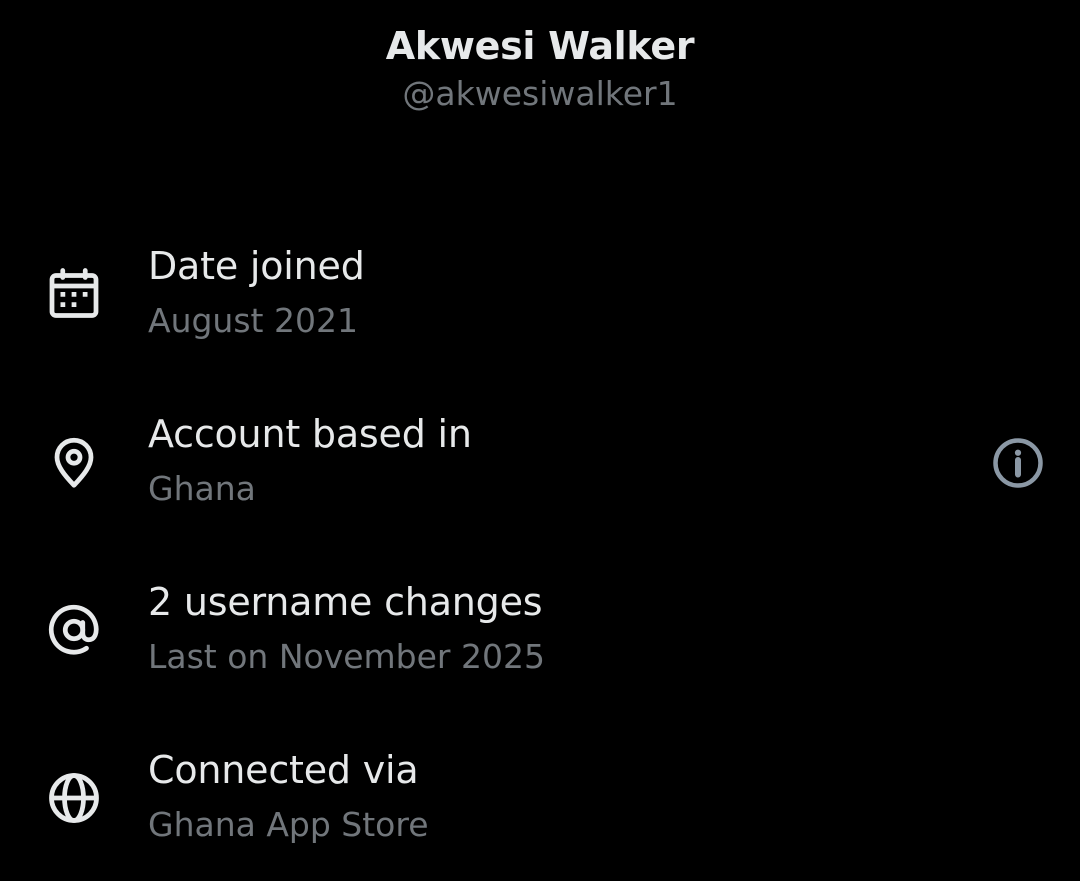 This screenshot has height=881, width=1080. What do you see at coordinates (540, 469) in the screenshot?
I see `info-row-account-based-in: Account based in Ghana` at bounding box center [540, 469].